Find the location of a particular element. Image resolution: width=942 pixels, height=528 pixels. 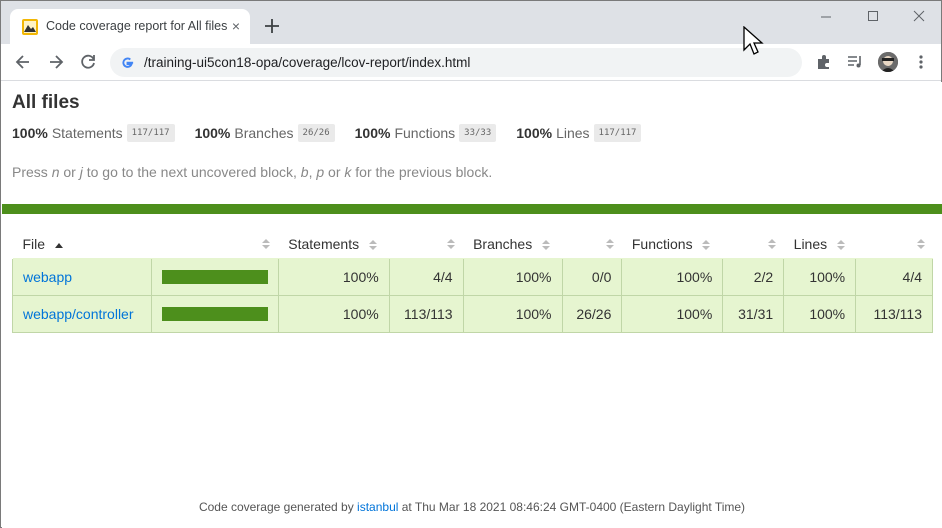

hint-key: p is located at coordinates (320, 172).